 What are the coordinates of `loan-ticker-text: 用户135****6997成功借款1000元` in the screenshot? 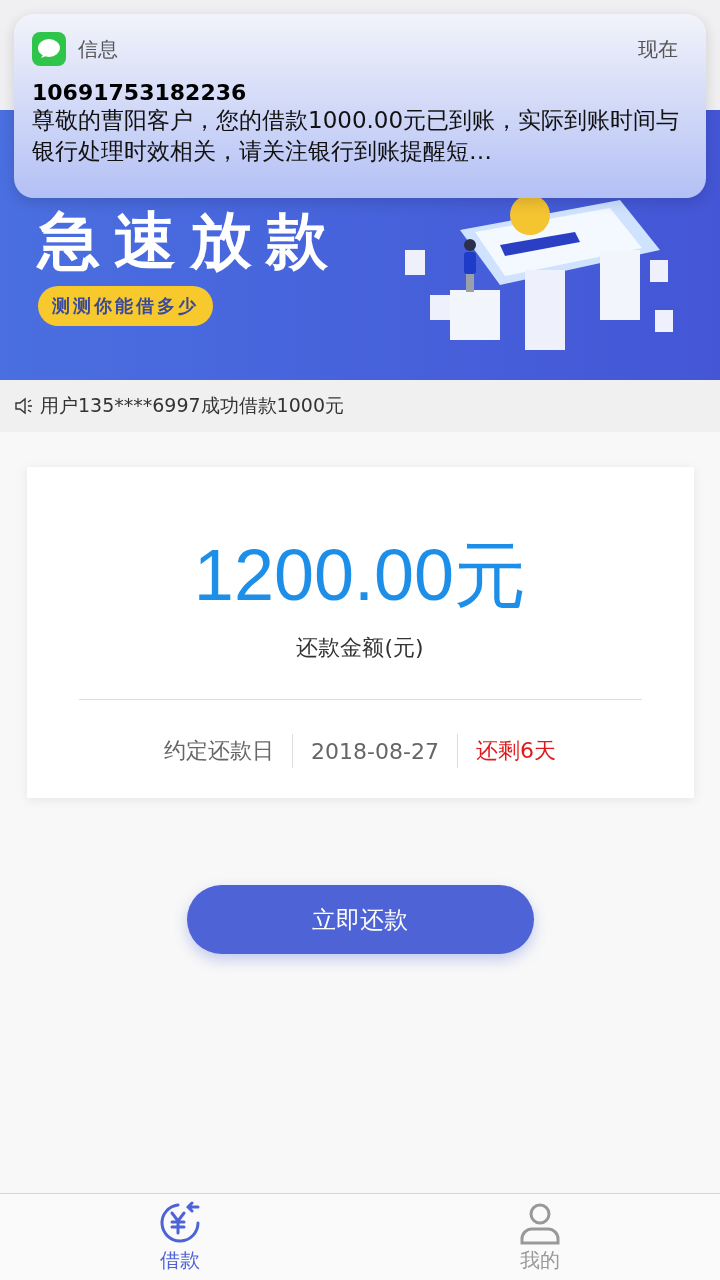 It's located at (192, 405).